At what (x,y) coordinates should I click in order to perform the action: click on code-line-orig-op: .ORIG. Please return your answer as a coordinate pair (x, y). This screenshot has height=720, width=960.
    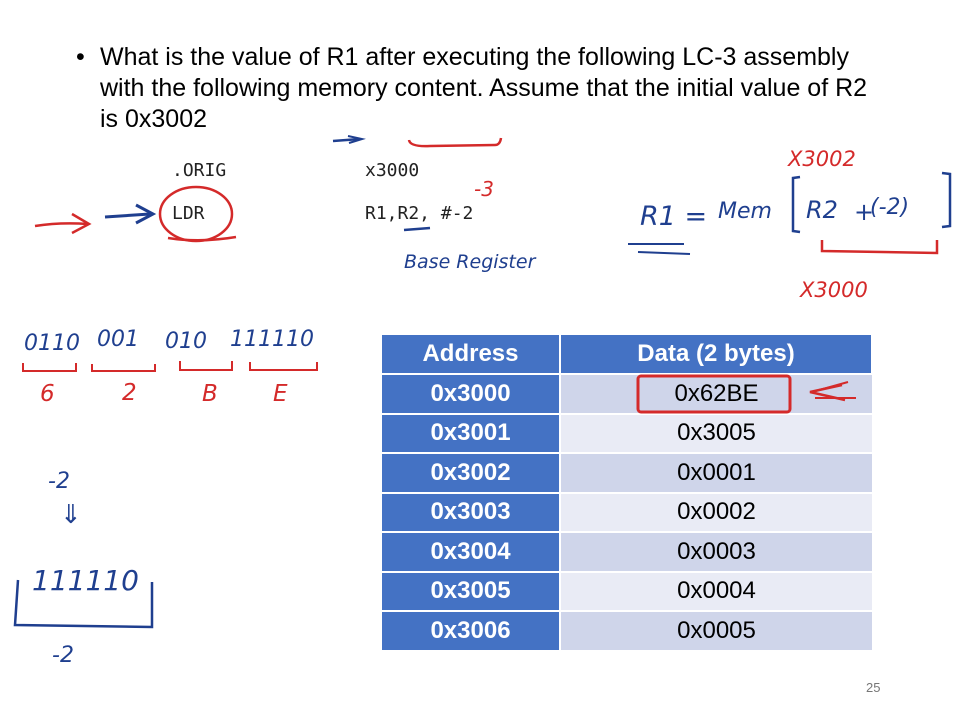
    Looking at the image, I should click on (199, 170).